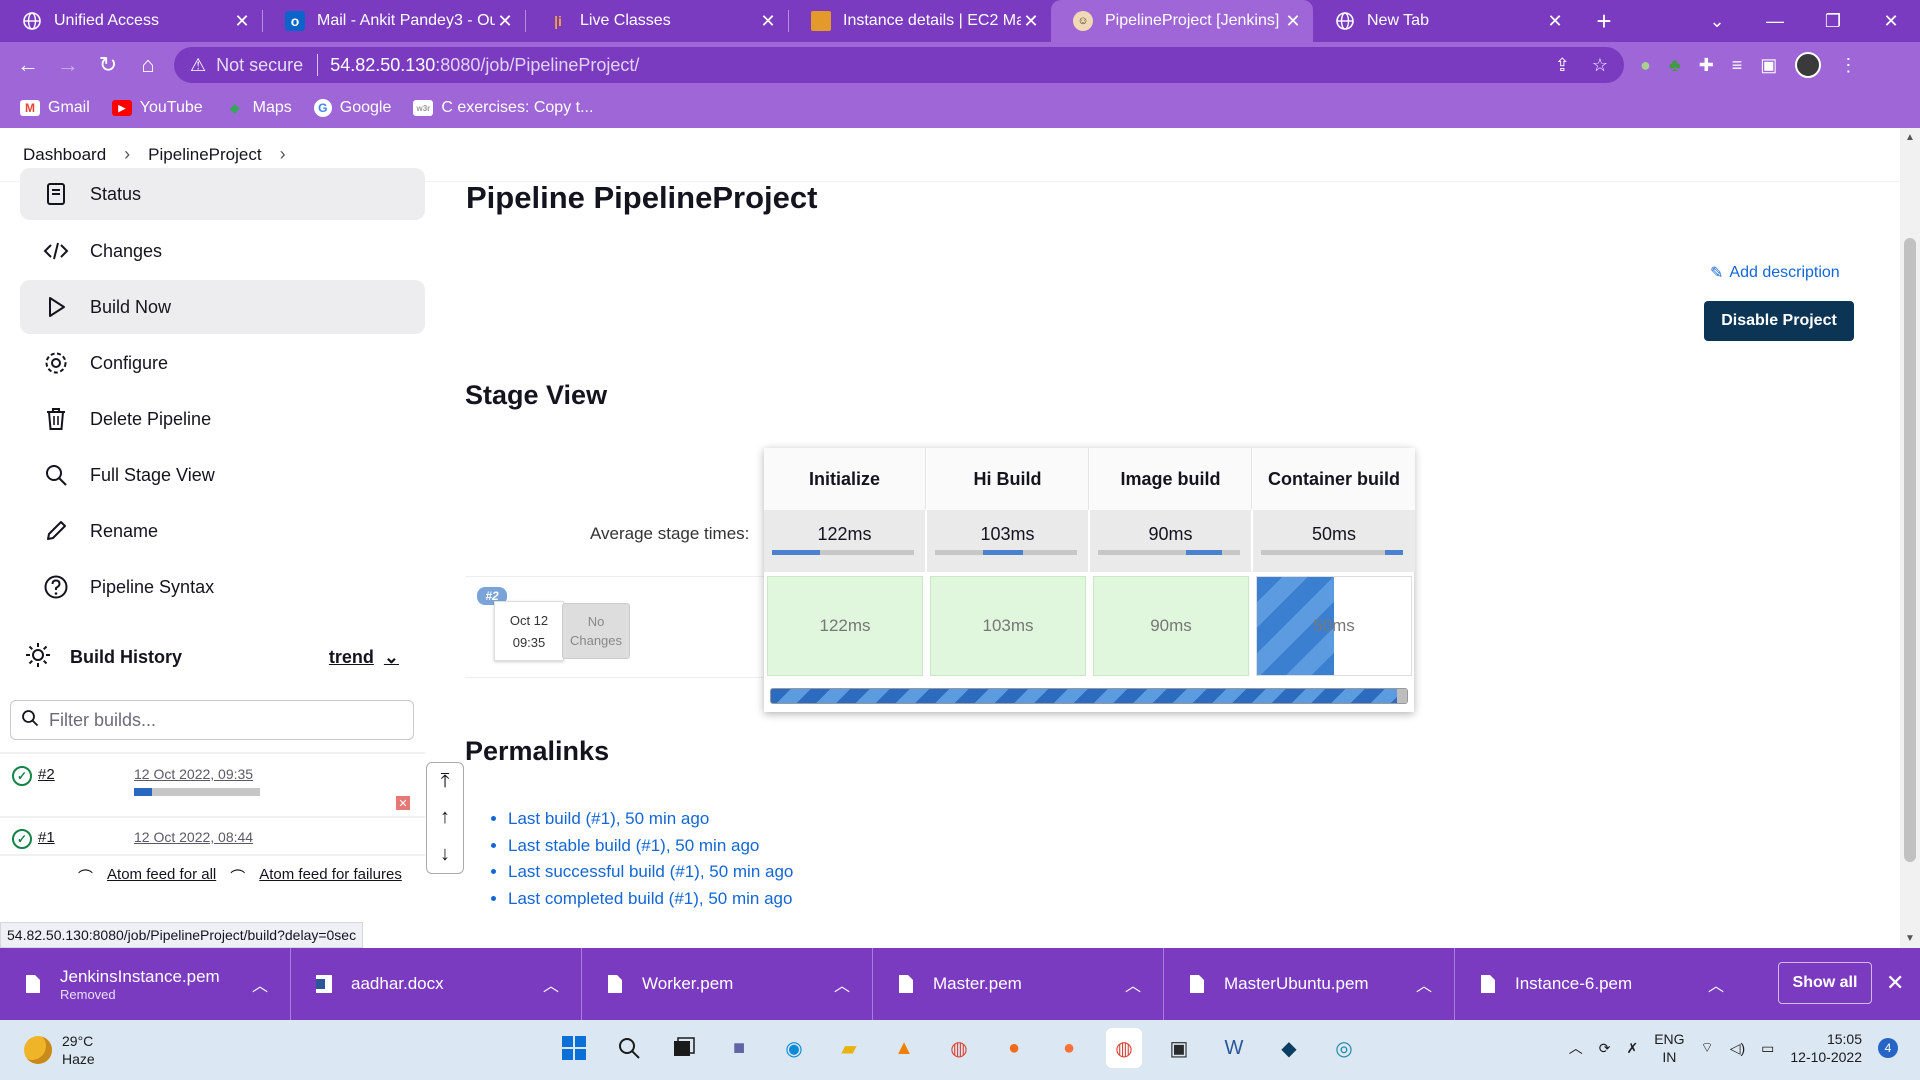 The image size is (1920, 1080). I want to click on stage-cell-success: 103ms, so click(1008, 626).